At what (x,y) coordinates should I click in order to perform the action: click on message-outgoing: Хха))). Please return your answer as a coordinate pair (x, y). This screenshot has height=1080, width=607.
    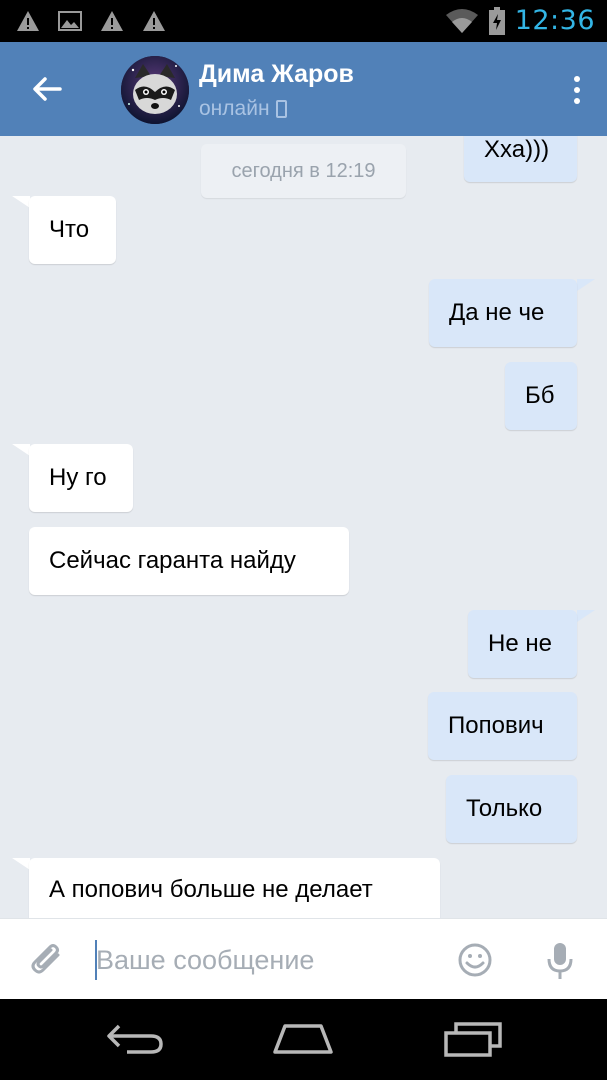
    Looking at the image, I should click on (520, 159).